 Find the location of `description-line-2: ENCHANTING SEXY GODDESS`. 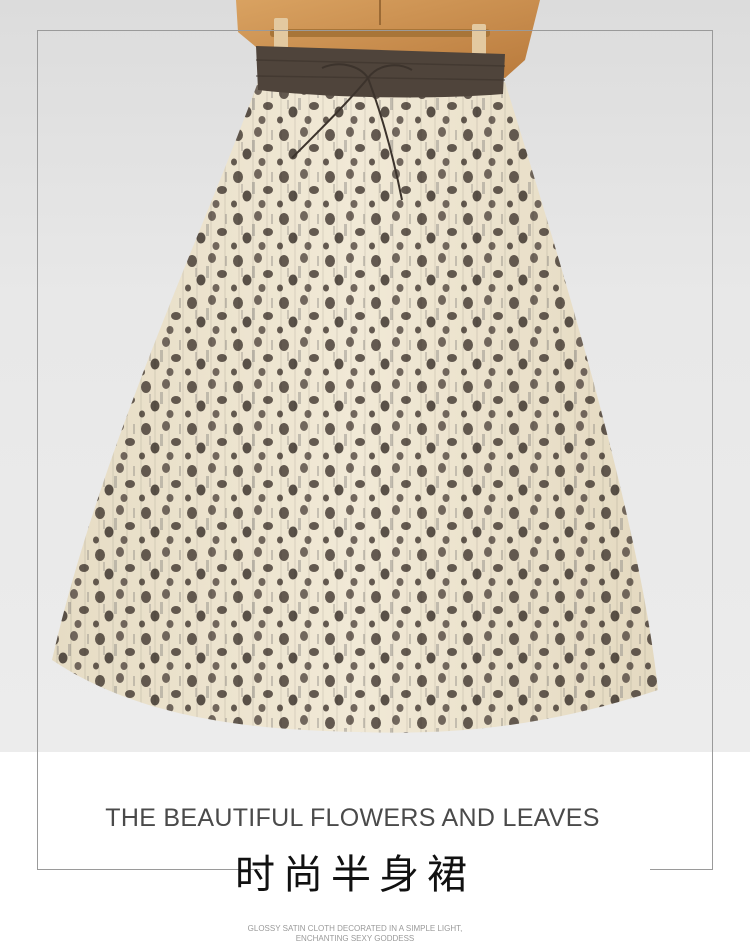

description-line-2: ENCHANTING SEXY GODDESS is located at coordinates (355, 938).